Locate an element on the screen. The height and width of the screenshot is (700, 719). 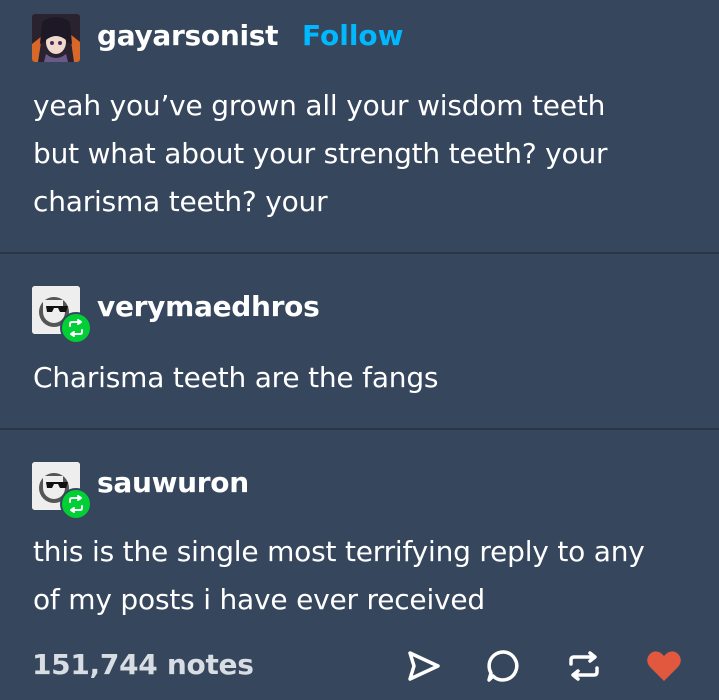
follow-button: Follow is located at coordinates (353, 35).